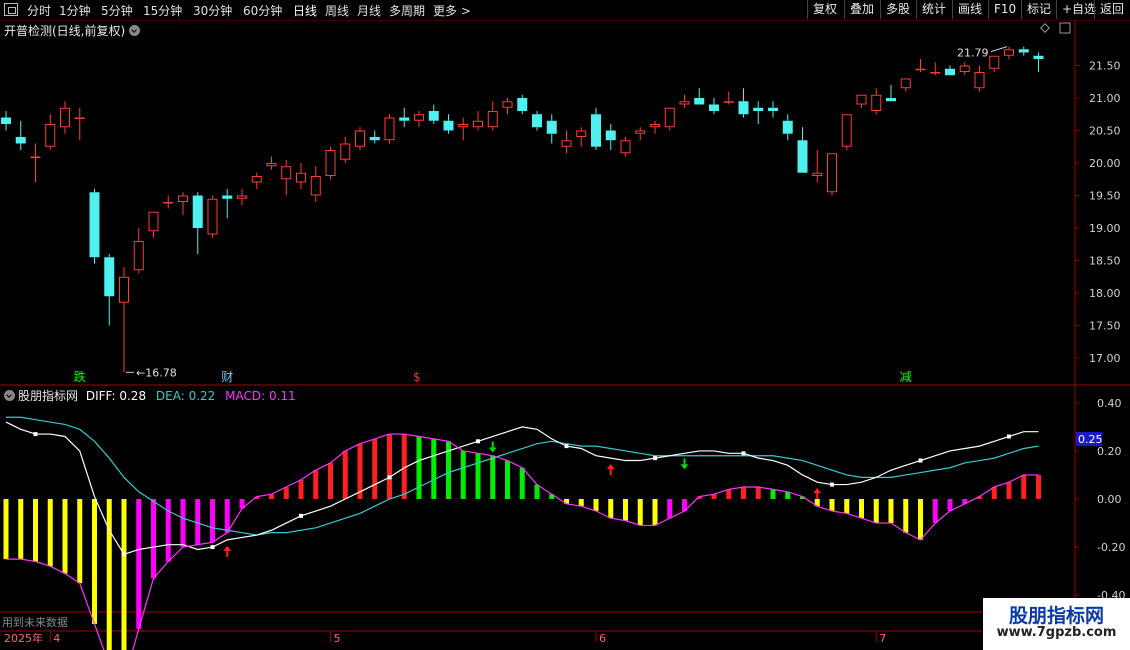 Image resolution: width=1130 pixels, height=650 pixels. Describe the element at coordinates (1105, 66) in the screenshot. I see `price-tick-label: 21.50` at that location.